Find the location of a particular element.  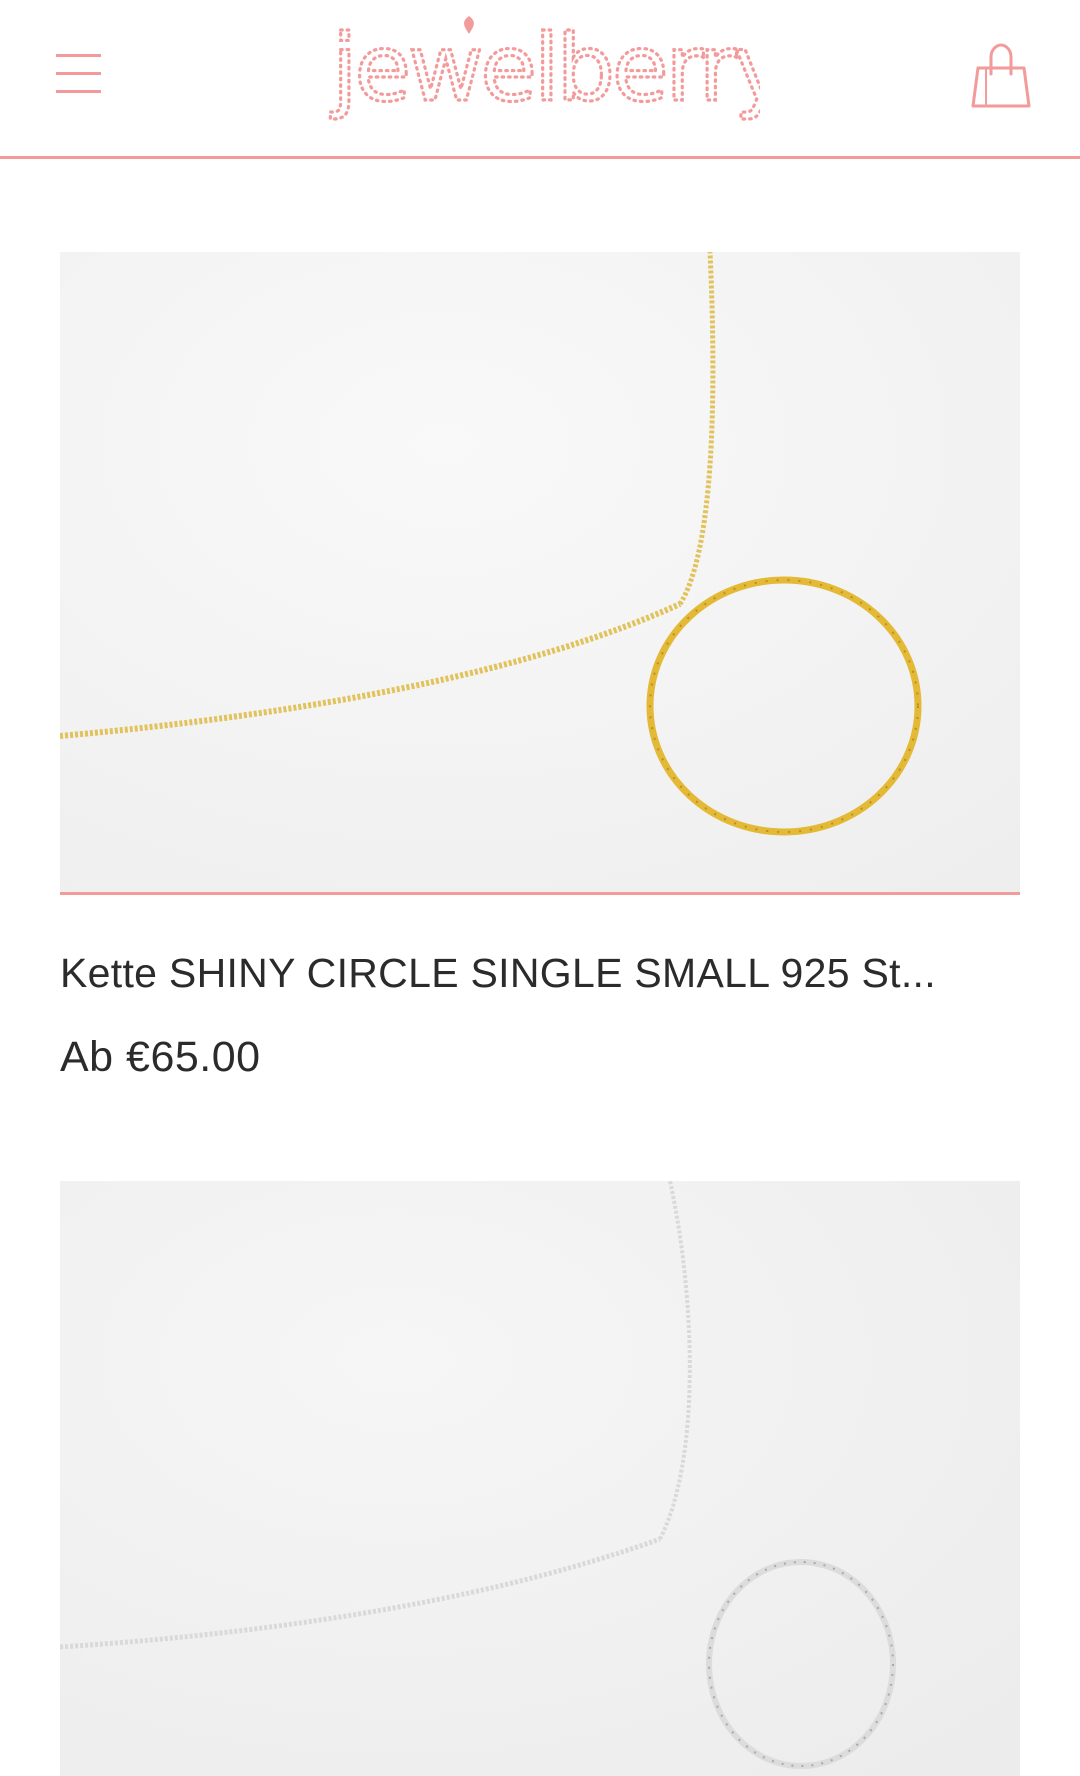

svg-text: jewelberry is located at coordinates (545, 68).